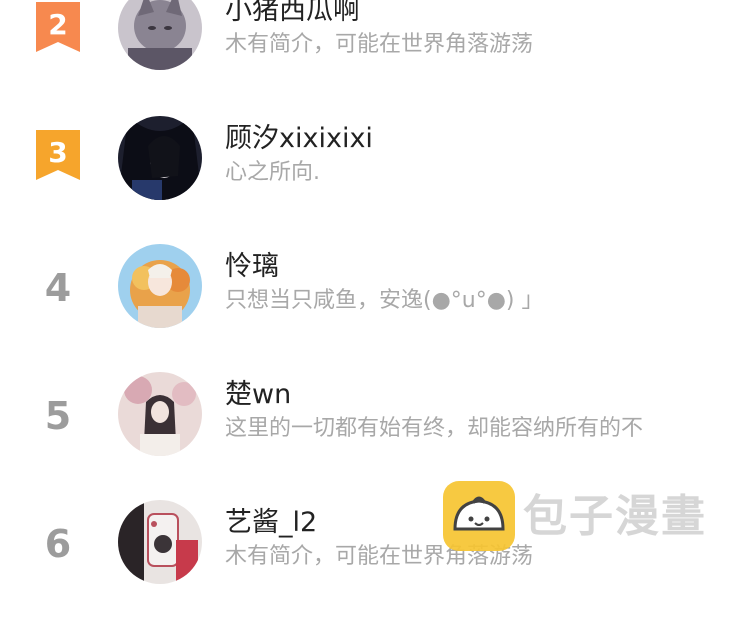 This screenshot has width=750, height=620. What do you see at coordinates (258, 395) in the screenshot?
I see `user-name: 楚wn` at bounding box center [258, 395].